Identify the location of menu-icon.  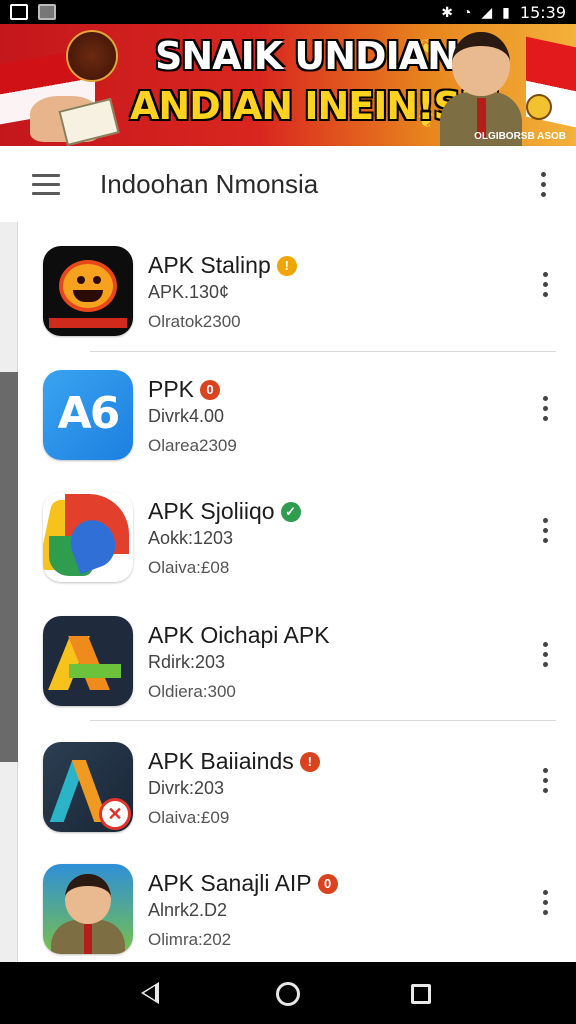
(46, 184).